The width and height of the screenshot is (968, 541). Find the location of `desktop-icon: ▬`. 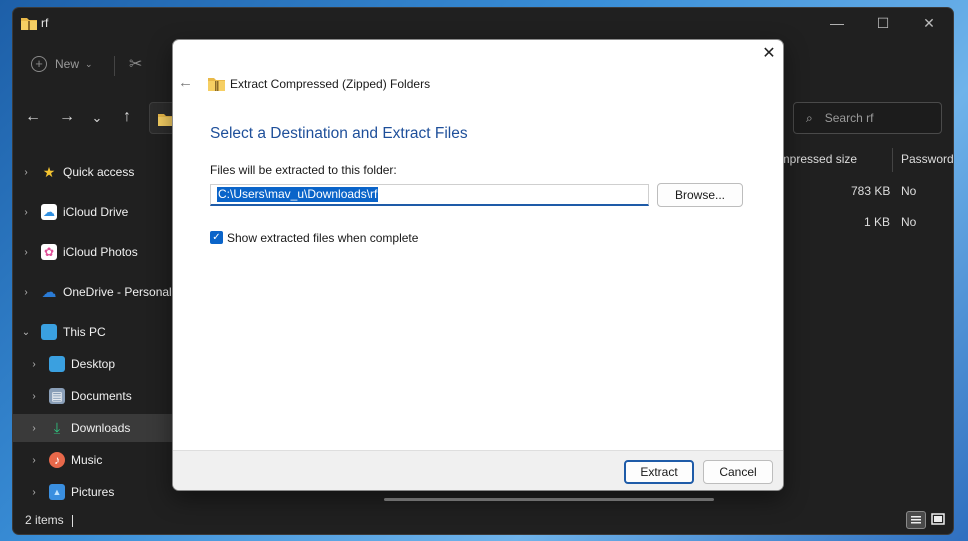

desktop-icon: ▬ is located at coordinates (57, 364).